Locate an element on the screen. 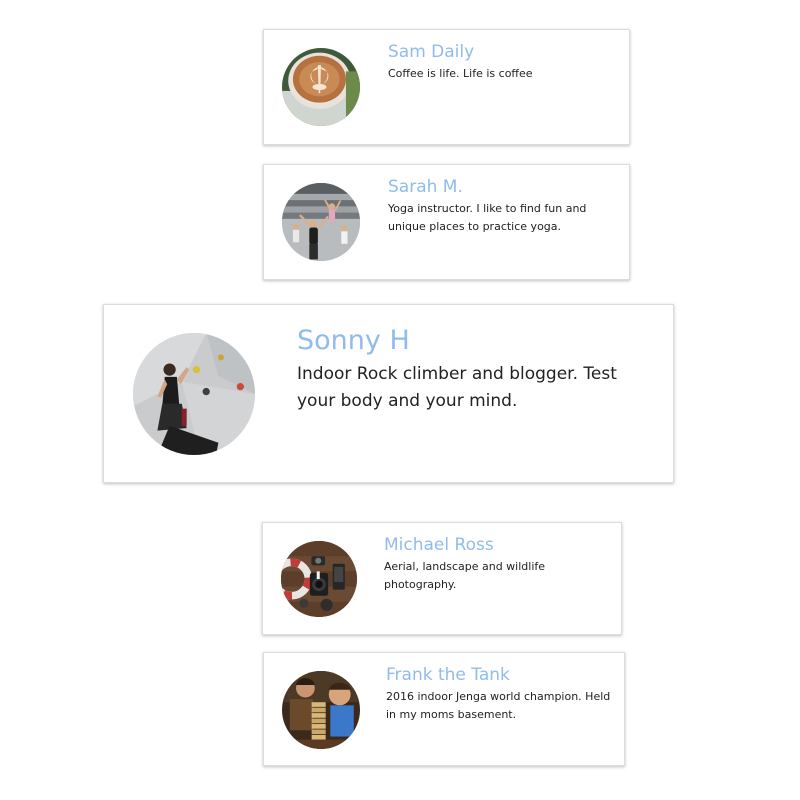  coffee-latte-photo is located at coordinates (321, 87).